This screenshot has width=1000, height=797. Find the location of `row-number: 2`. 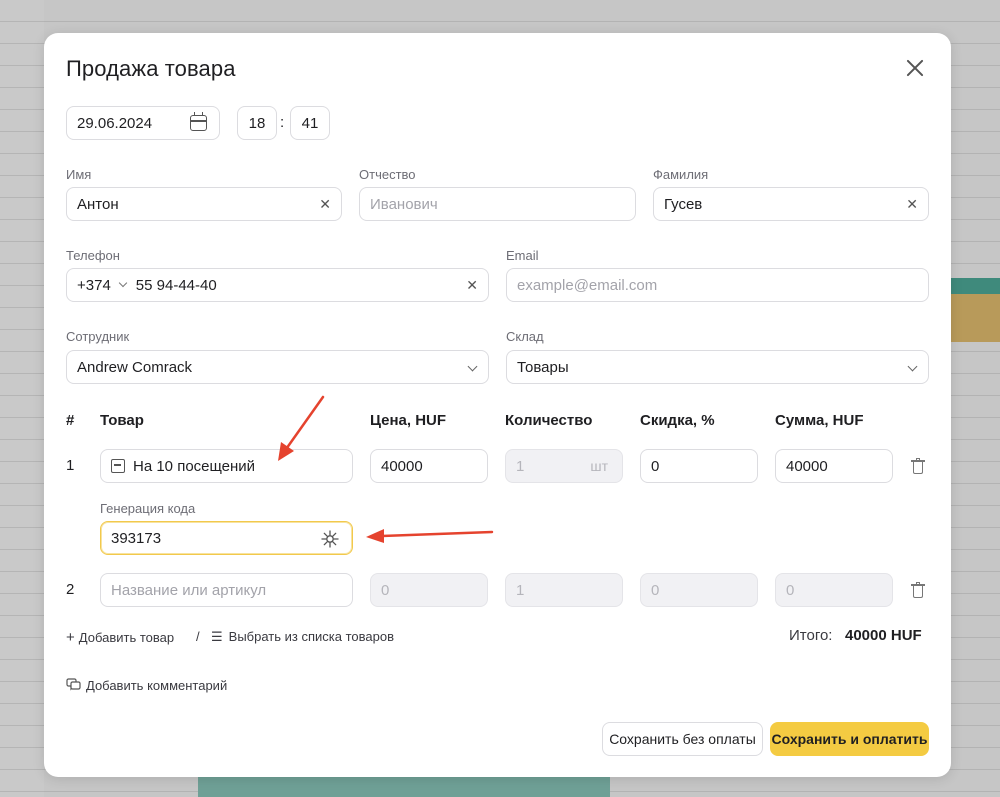

row-number: 2 is located at coordinates (70, 589).